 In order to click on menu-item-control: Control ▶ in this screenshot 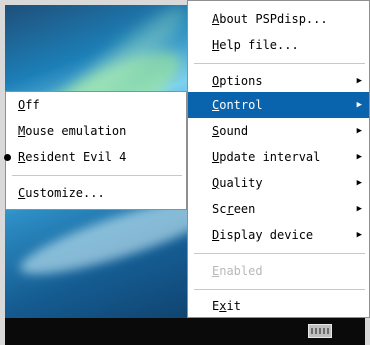, I will do `click(278, 105)`.